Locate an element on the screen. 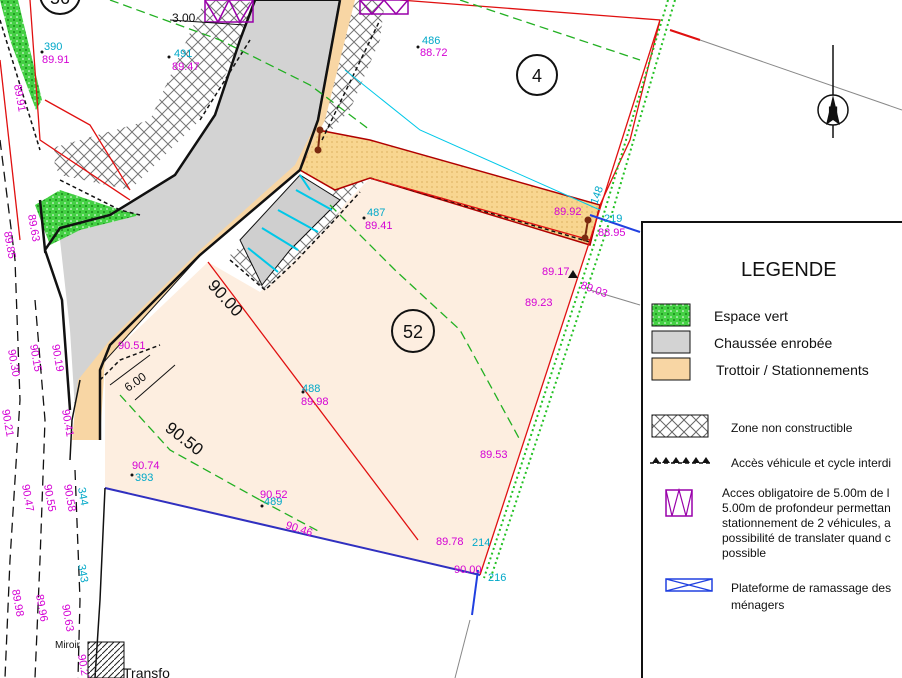  point-id-486: 486 is located at coordinates (431, 41).